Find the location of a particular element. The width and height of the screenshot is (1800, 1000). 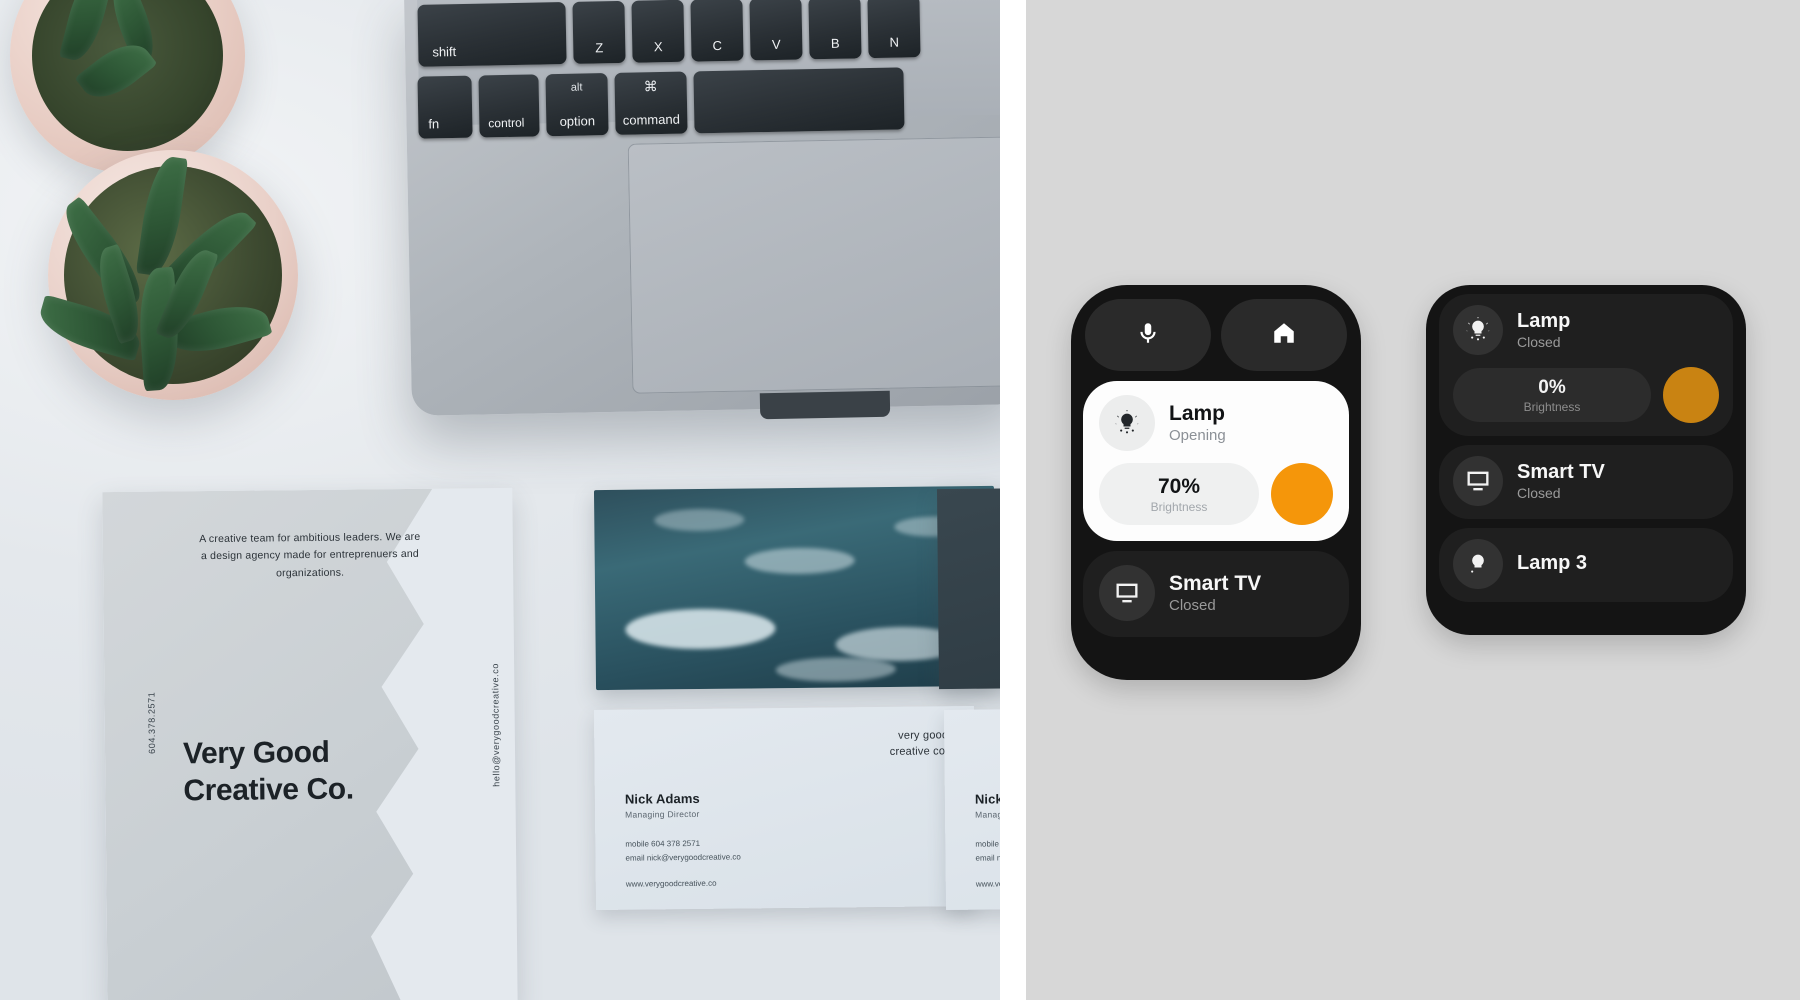

key-sublabel: alt is located at coordinates (576, 87).